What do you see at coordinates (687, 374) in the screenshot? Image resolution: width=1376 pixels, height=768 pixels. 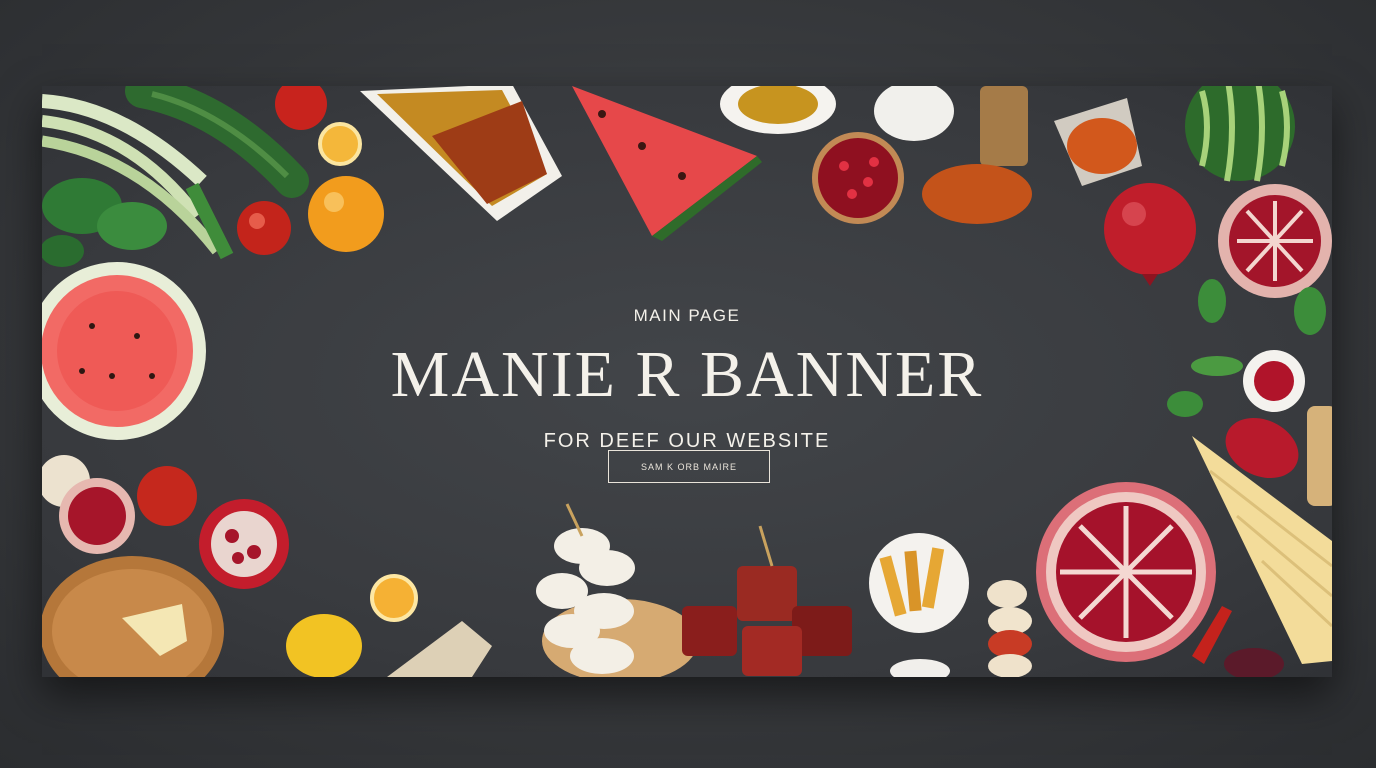 I see `banner-headline: MANIE R BANNER` at bounding box center [687, 374].